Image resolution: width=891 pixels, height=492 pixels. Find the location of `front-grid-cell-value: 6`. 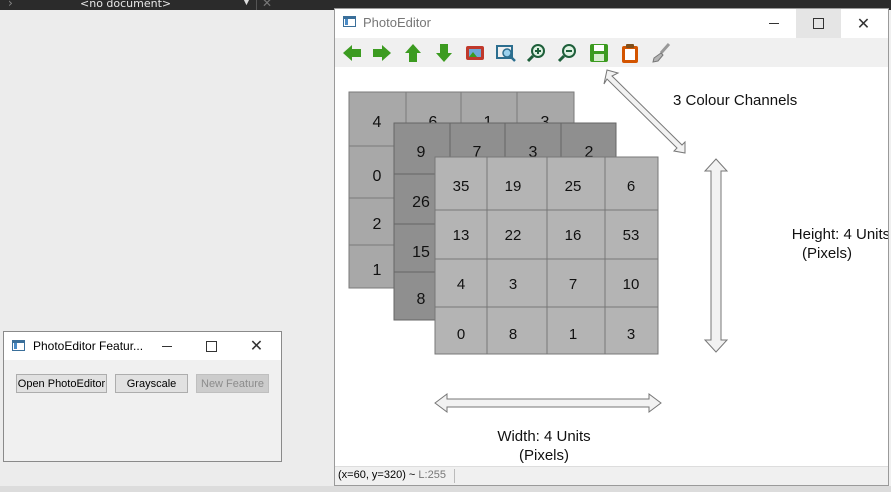

front-grid-cell-value: 6 is located at coordinates (631, 186).